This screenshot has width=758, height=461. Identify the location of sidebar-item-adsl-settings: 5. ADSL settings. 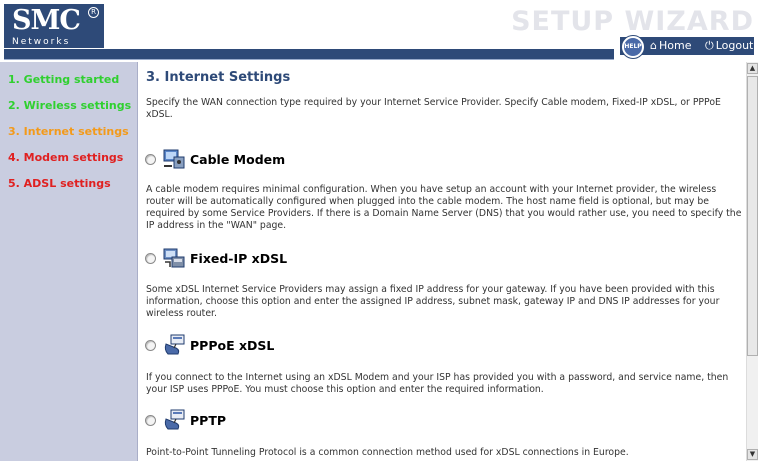
(72, 183).